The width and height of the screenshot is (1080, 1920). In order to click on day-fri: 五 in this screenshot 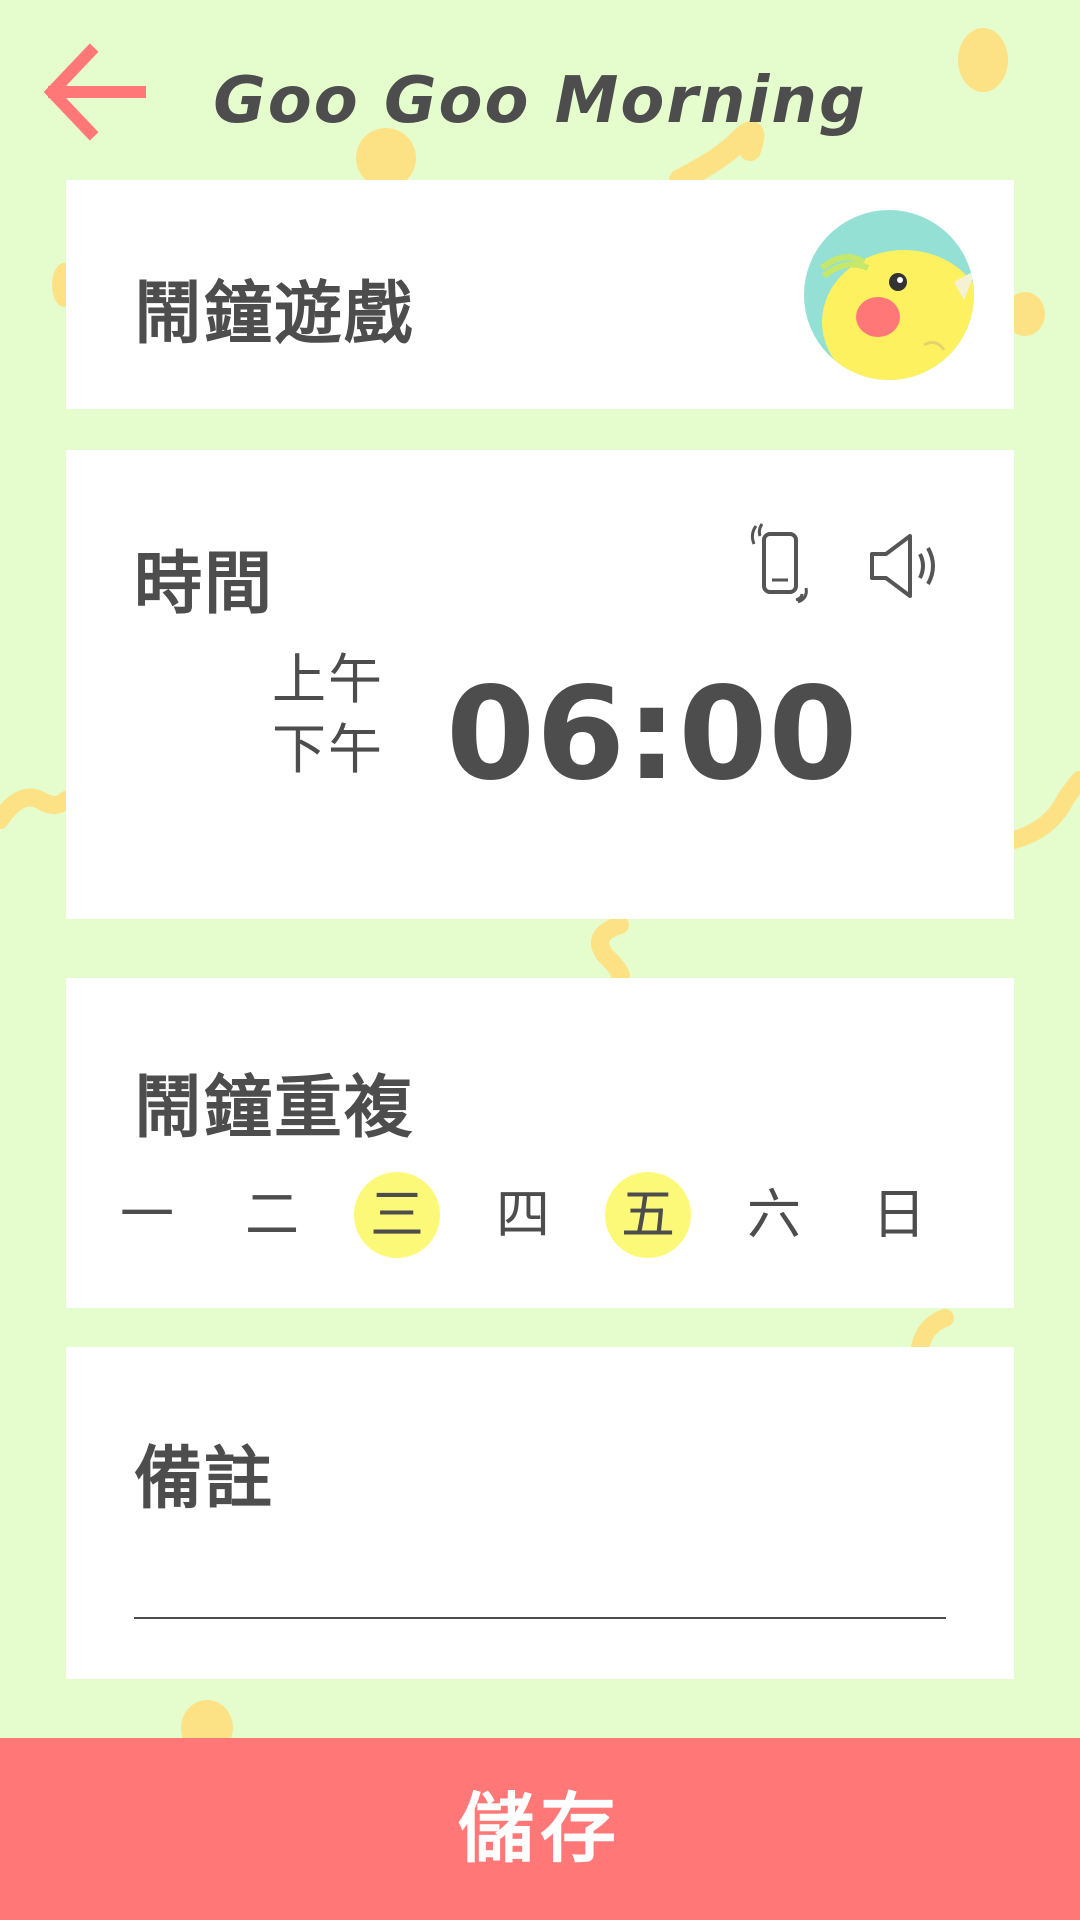, I will do `click(648, 1215)`.